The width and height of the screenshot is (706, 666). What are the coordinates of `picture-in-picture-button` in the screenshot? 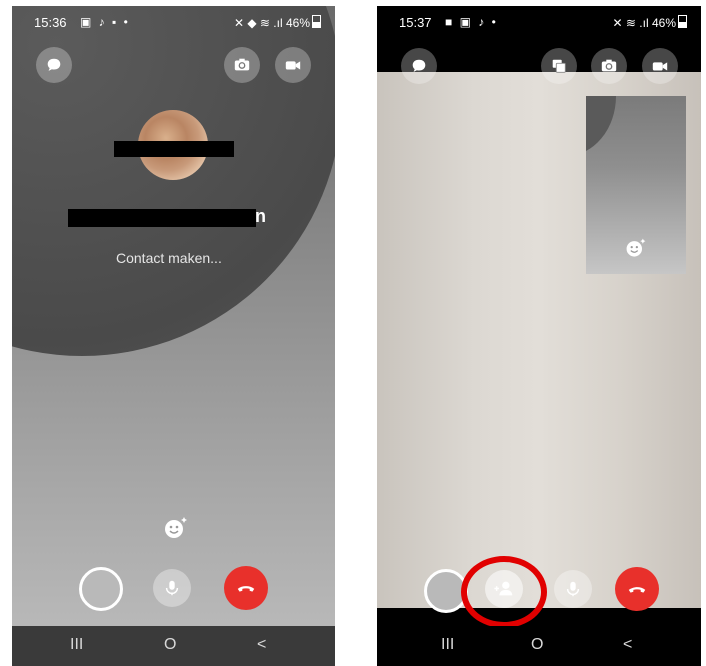 It's located at (559, 66).